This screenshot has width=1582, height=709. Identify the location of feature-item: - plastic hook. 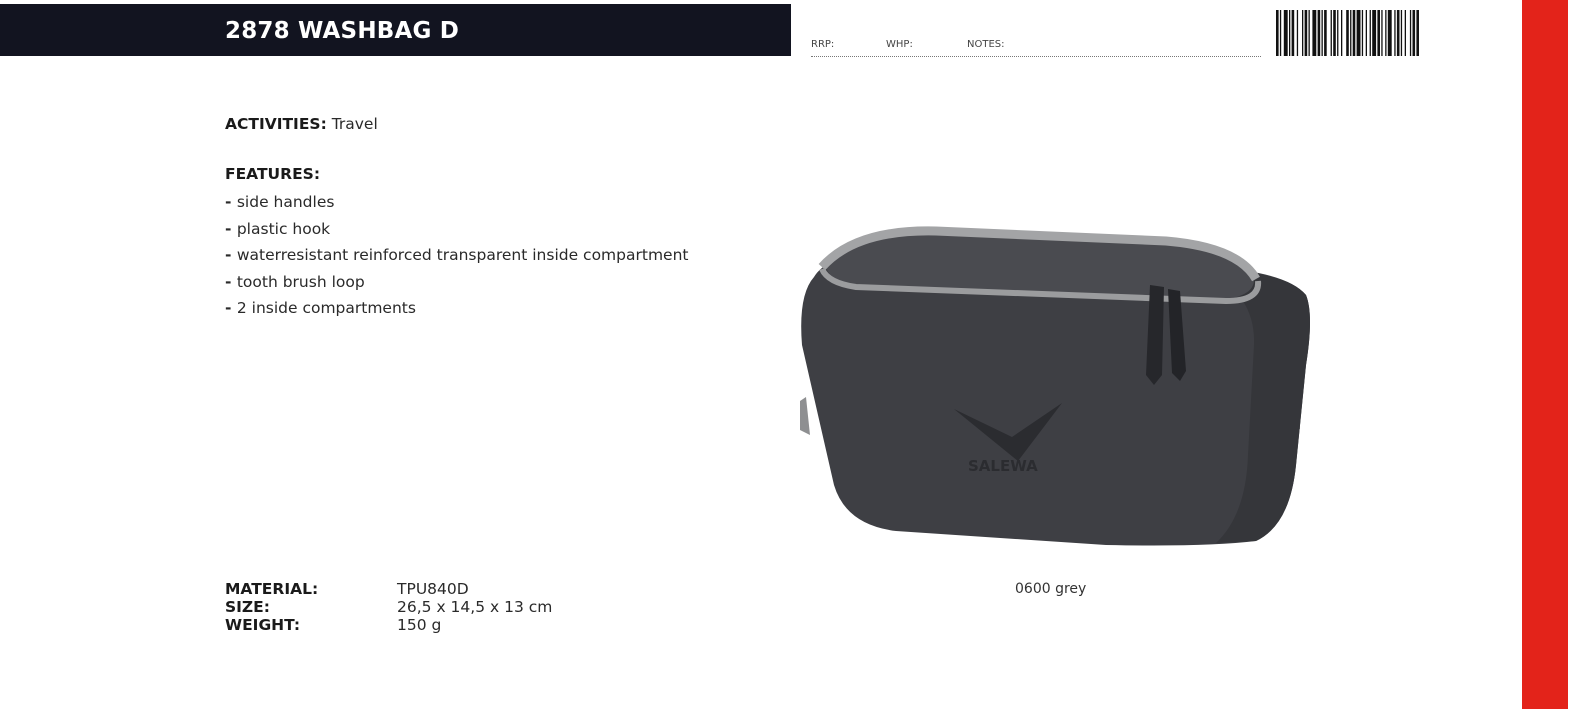
(278, 228).